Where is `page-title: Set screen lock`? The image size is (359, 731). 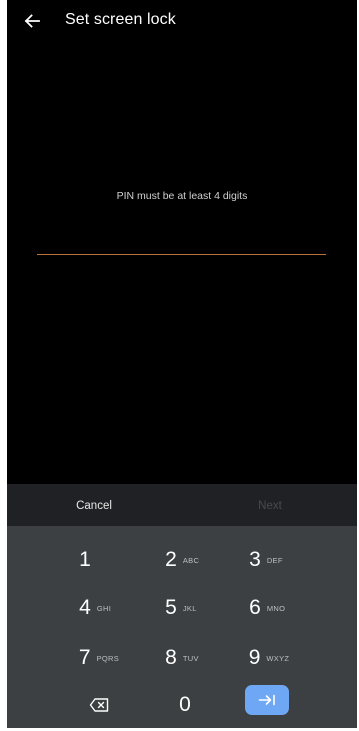 page-title: Set screen lock is located at coordinates (120, 19).